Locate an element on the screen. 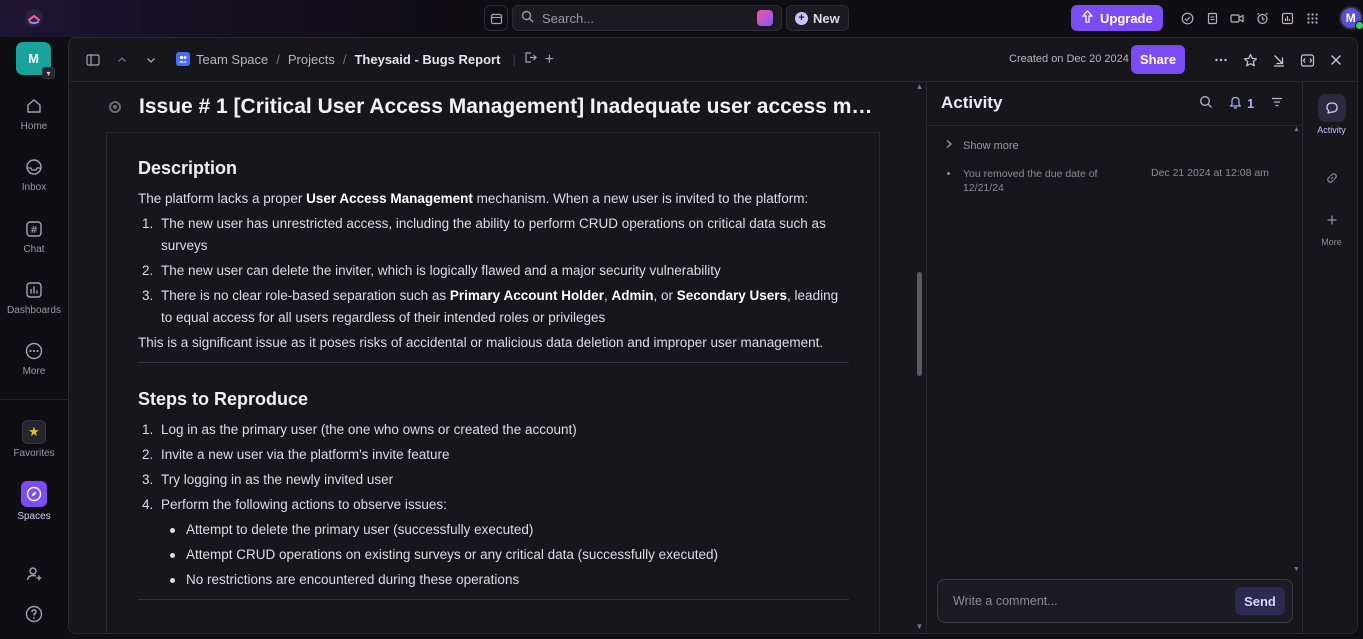 The image size is (1363, 639). link-icon is located at coordinates (1332, 178).